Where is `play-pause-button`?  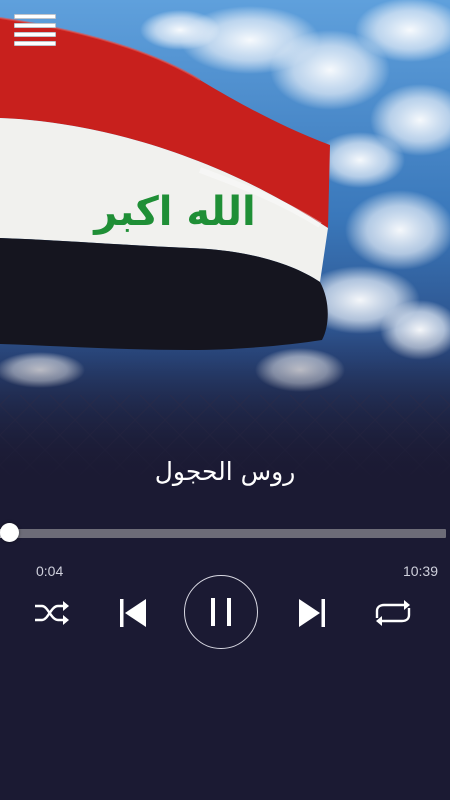 play-pause-button is located at coordinates (221, 612).